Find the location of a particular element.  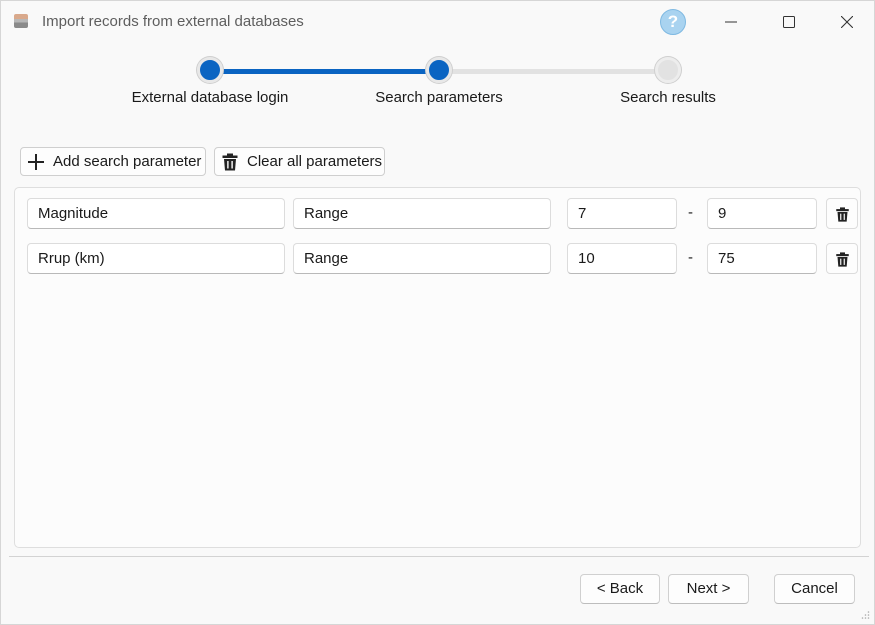

minimize-icon is located at coordinates (731, 22).